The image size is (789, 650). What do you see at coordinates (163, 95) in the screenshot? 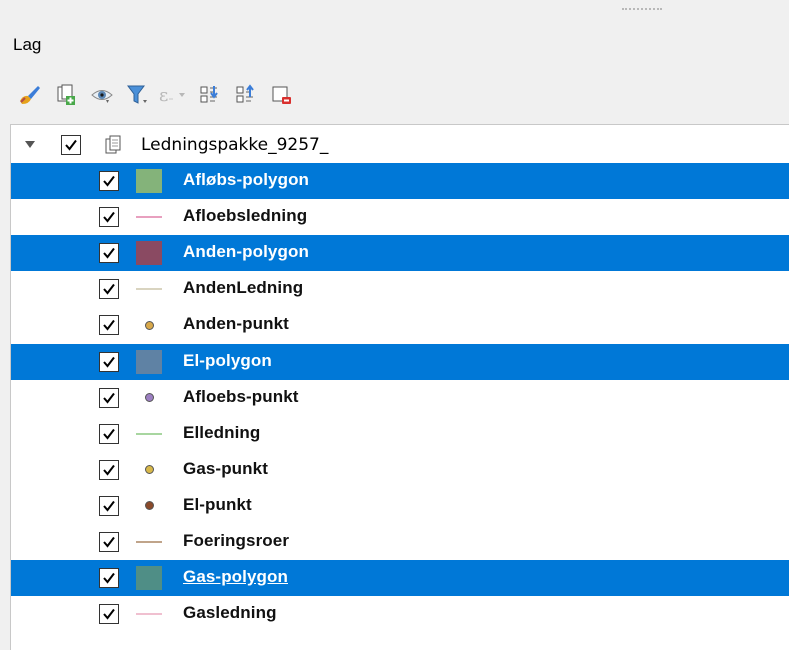
I see `svg-text: ε` at bounding box center [163, 95].